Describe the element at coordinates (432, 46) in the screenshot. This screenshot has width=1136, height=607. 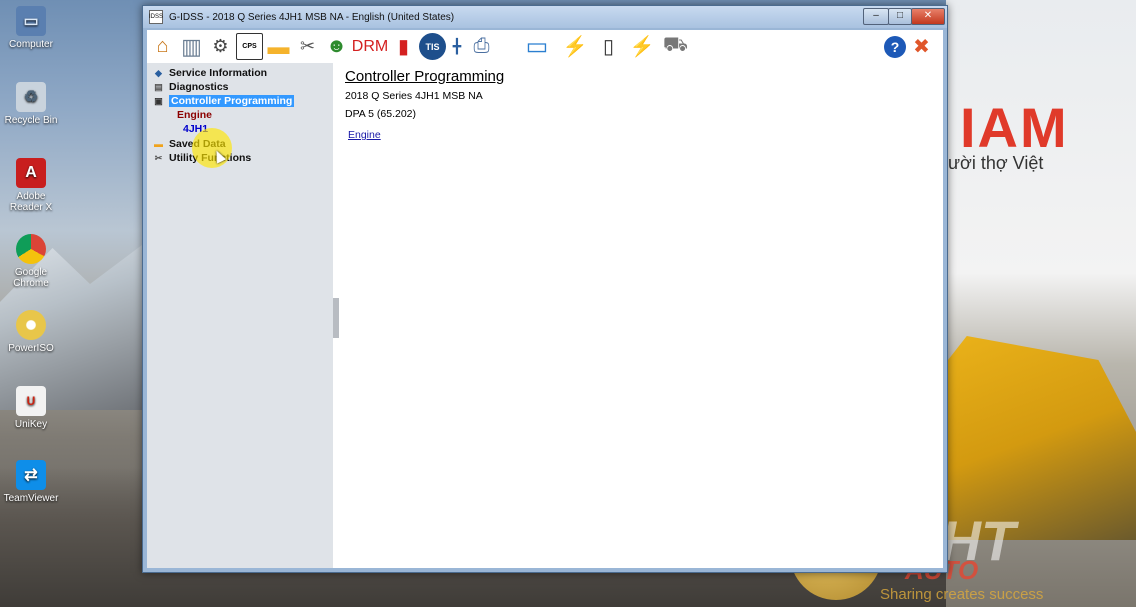
I see `tis-icon: TIS` at that location.